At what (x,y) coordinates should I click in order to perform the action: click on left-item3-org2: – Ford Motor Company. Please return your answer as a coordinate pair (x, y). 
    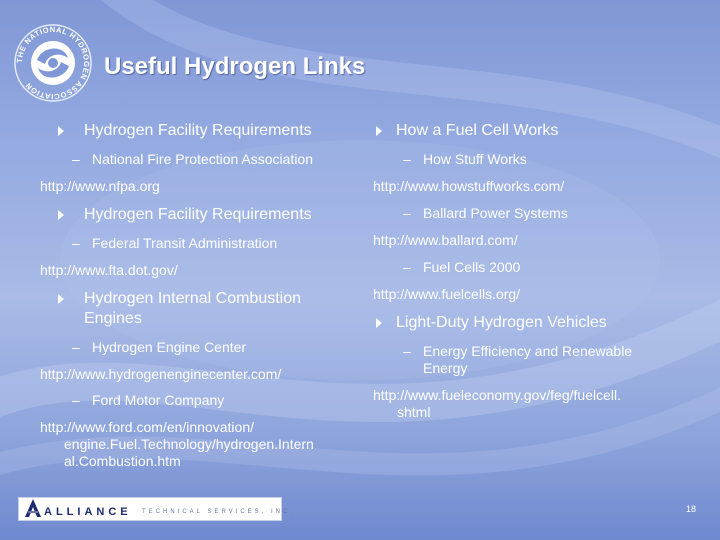
    Looking at the image, I should click on (148, 400).